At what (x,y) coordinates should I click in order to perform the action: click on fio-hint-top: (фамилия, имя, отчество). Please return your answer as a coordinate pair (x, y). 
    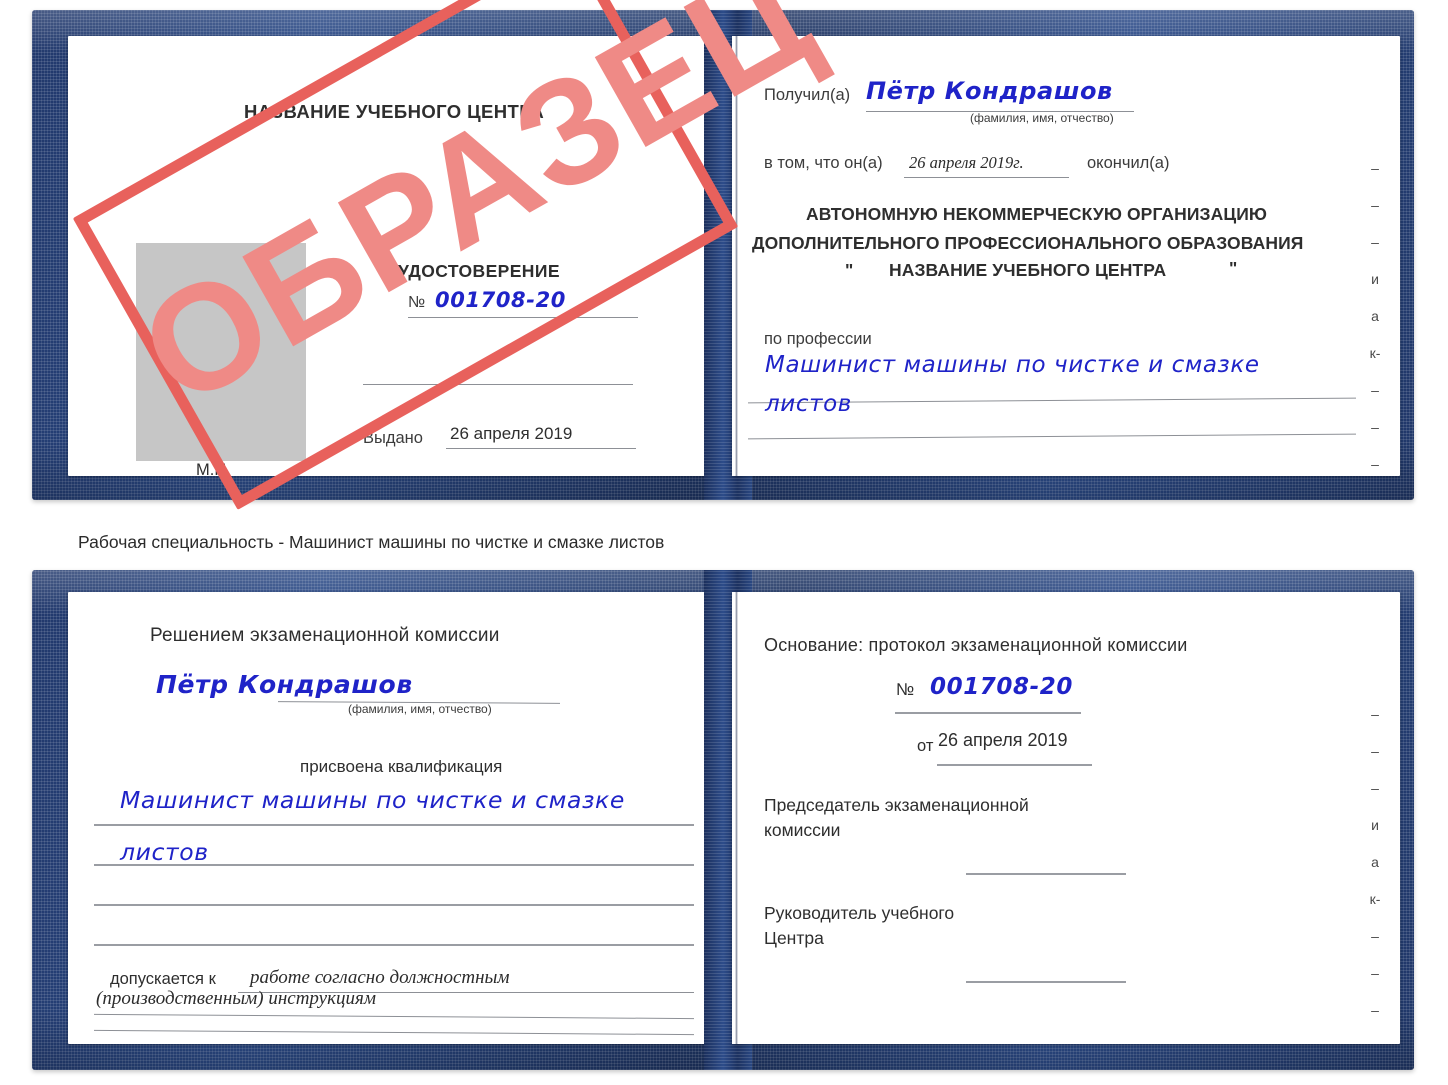
    Looking at the image, I should click on (1042, 118).